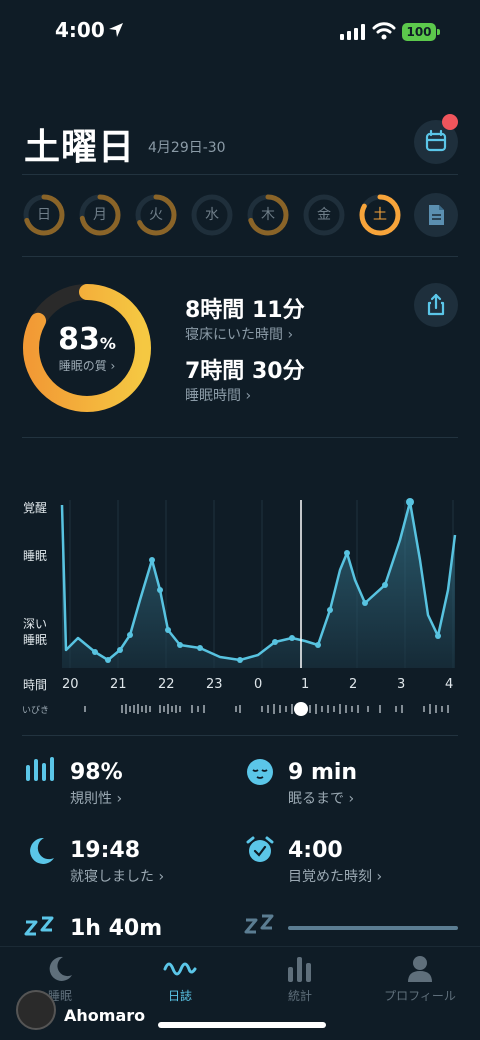  I want to click on tab-stats: 統計, so click(300, 977).